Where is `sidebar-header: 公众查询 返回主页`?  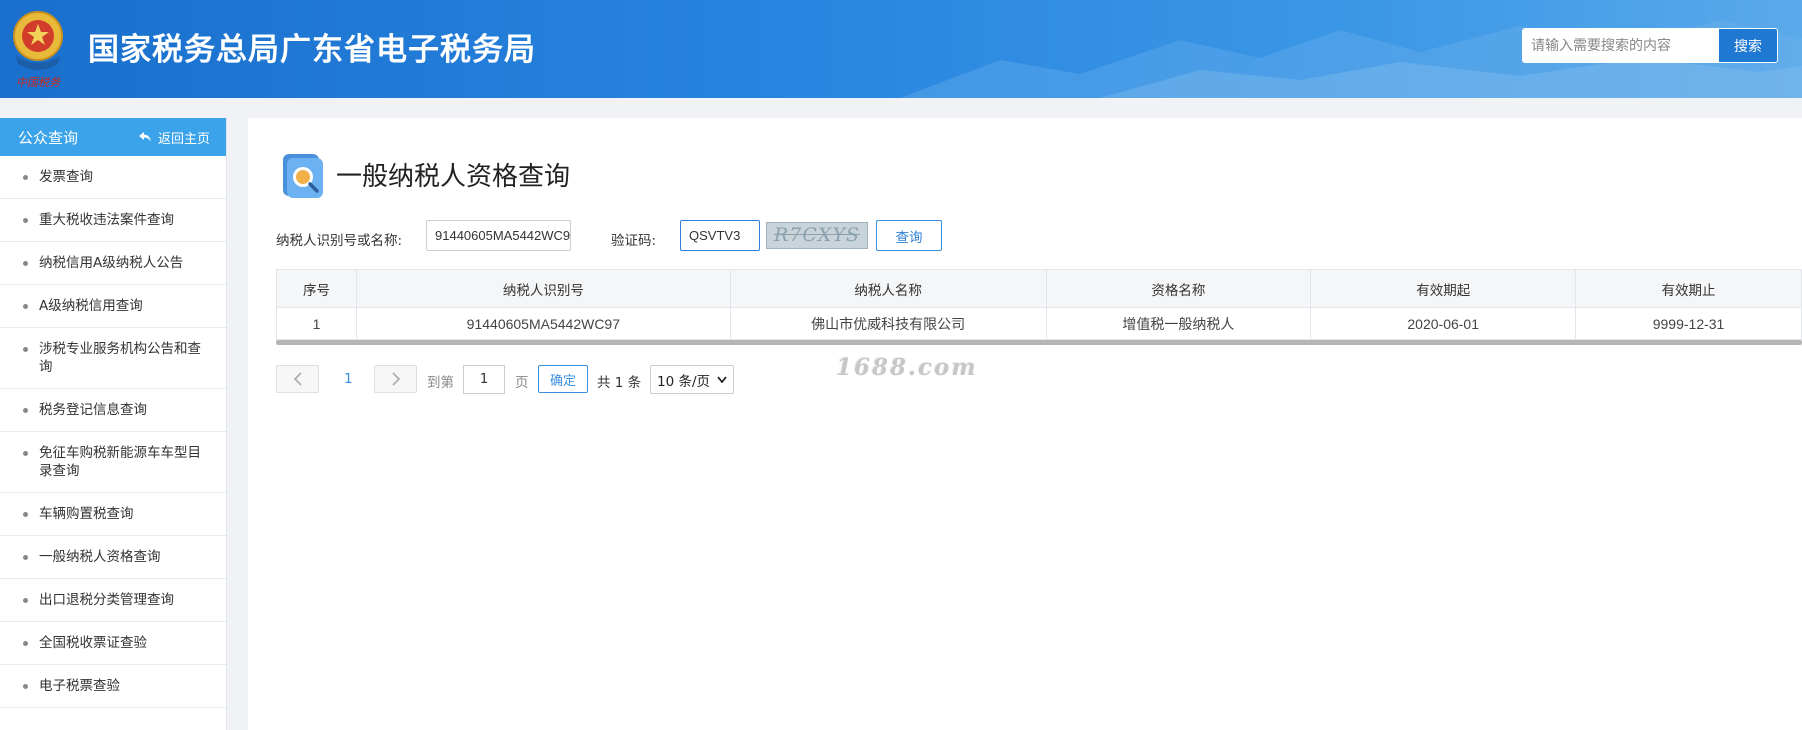 sidebar-header: 公众查询 返回主页 is located at coordinates (113, 137).